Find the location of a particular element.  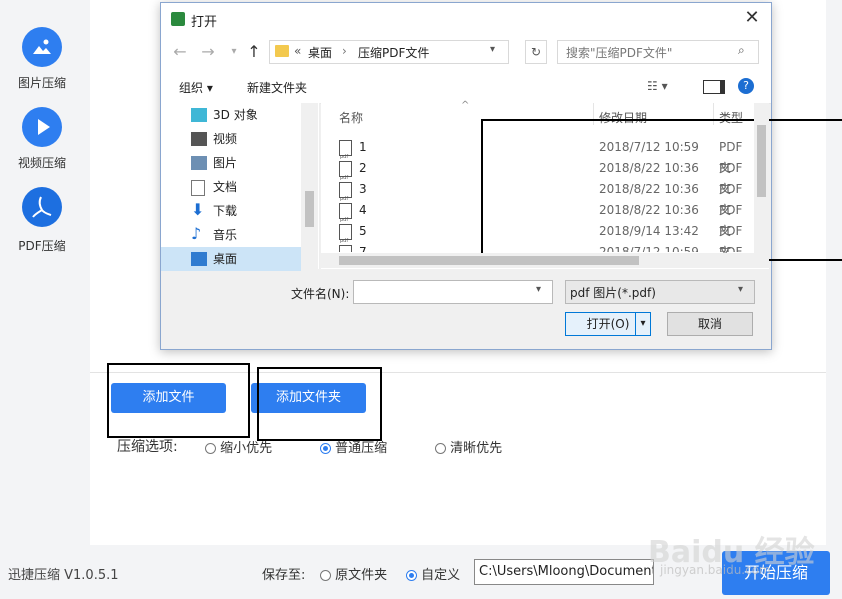

sidebar: 图片压缩 视频压缩 PDF压缩 is located at coordinates (45, 272).